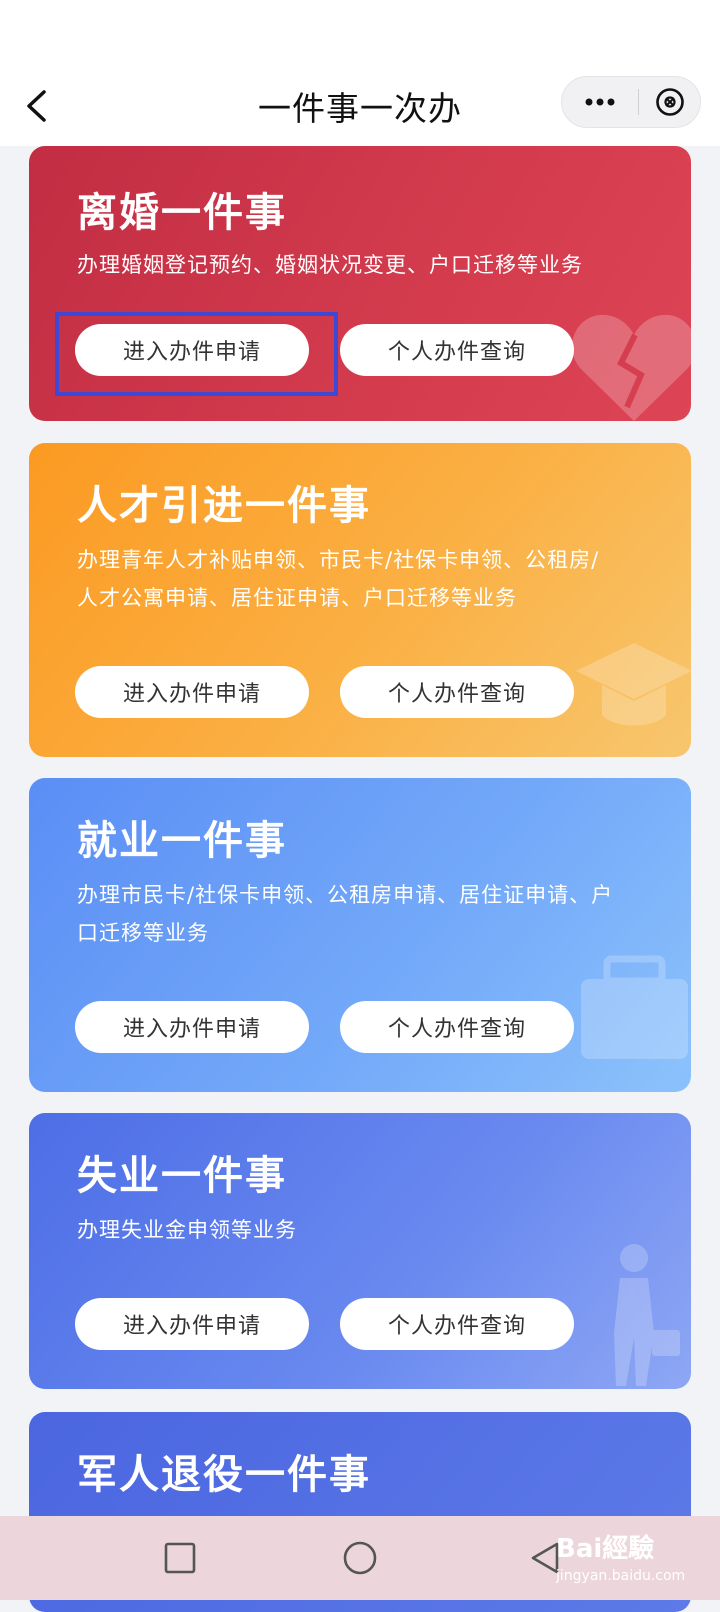 Image resolution: width=720 pixels, height=1612 pixels. Describe the element at coordinates (196, 354) in the screenshot. I see `highlight-box` at that location.